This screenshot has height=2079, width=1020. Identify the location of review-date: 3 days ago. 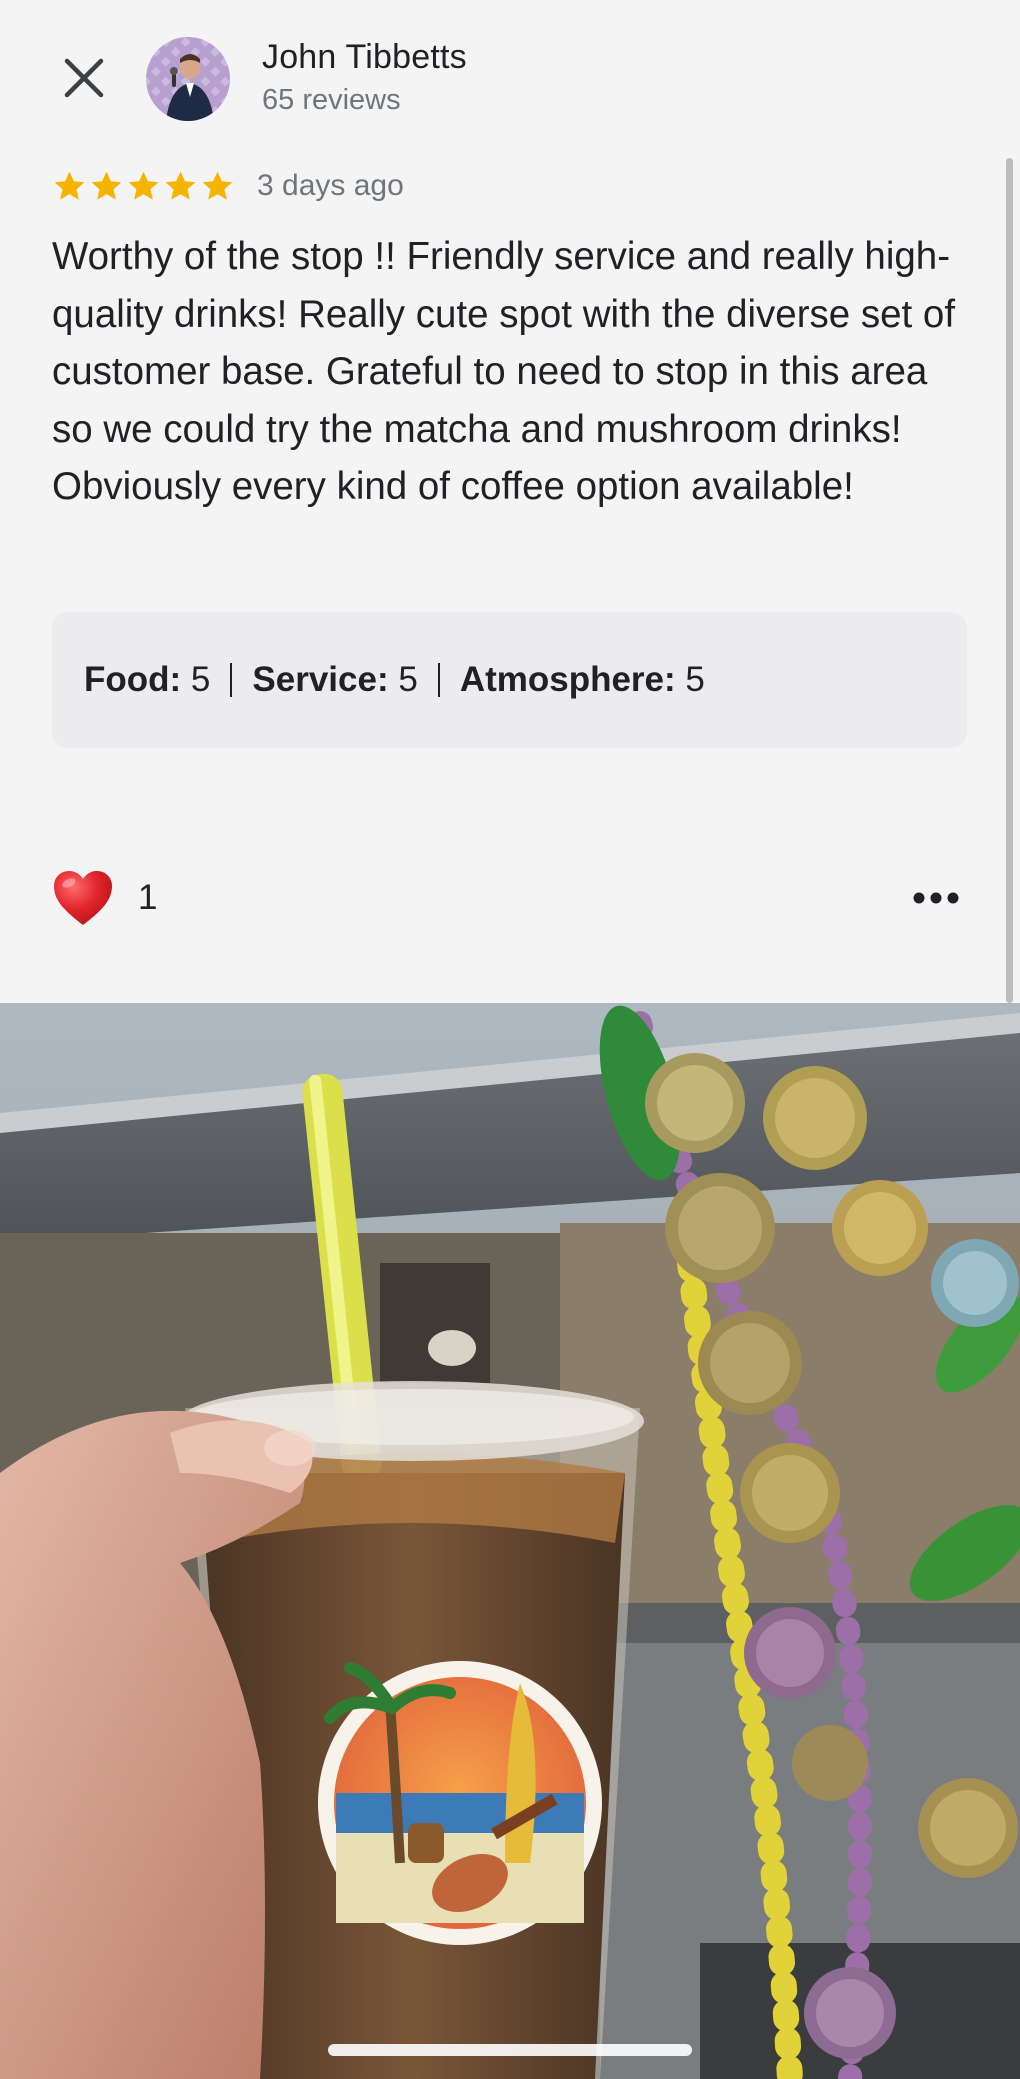
(330, 185).